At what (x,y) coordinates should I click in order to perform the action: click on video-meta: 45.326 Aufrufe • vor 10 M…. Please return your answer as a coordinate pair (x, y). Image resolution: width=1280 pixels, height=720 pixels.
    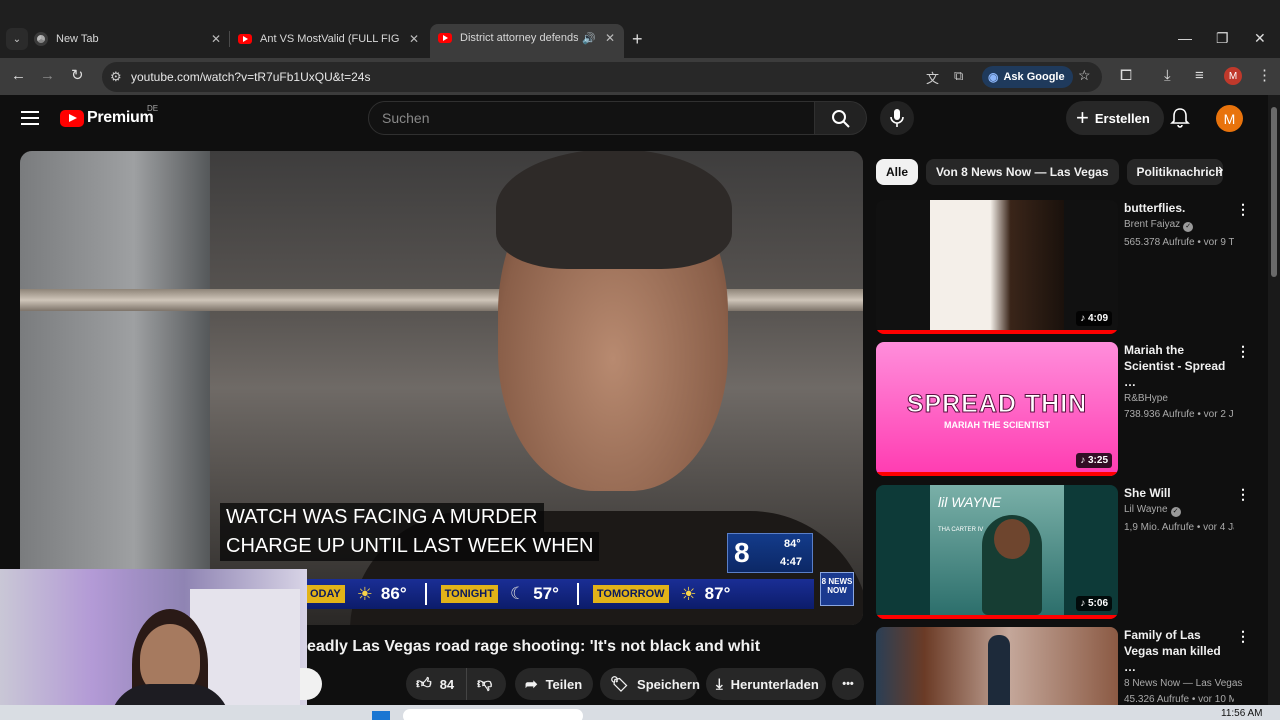
    Looking at the image, I should click on (1179, 699).